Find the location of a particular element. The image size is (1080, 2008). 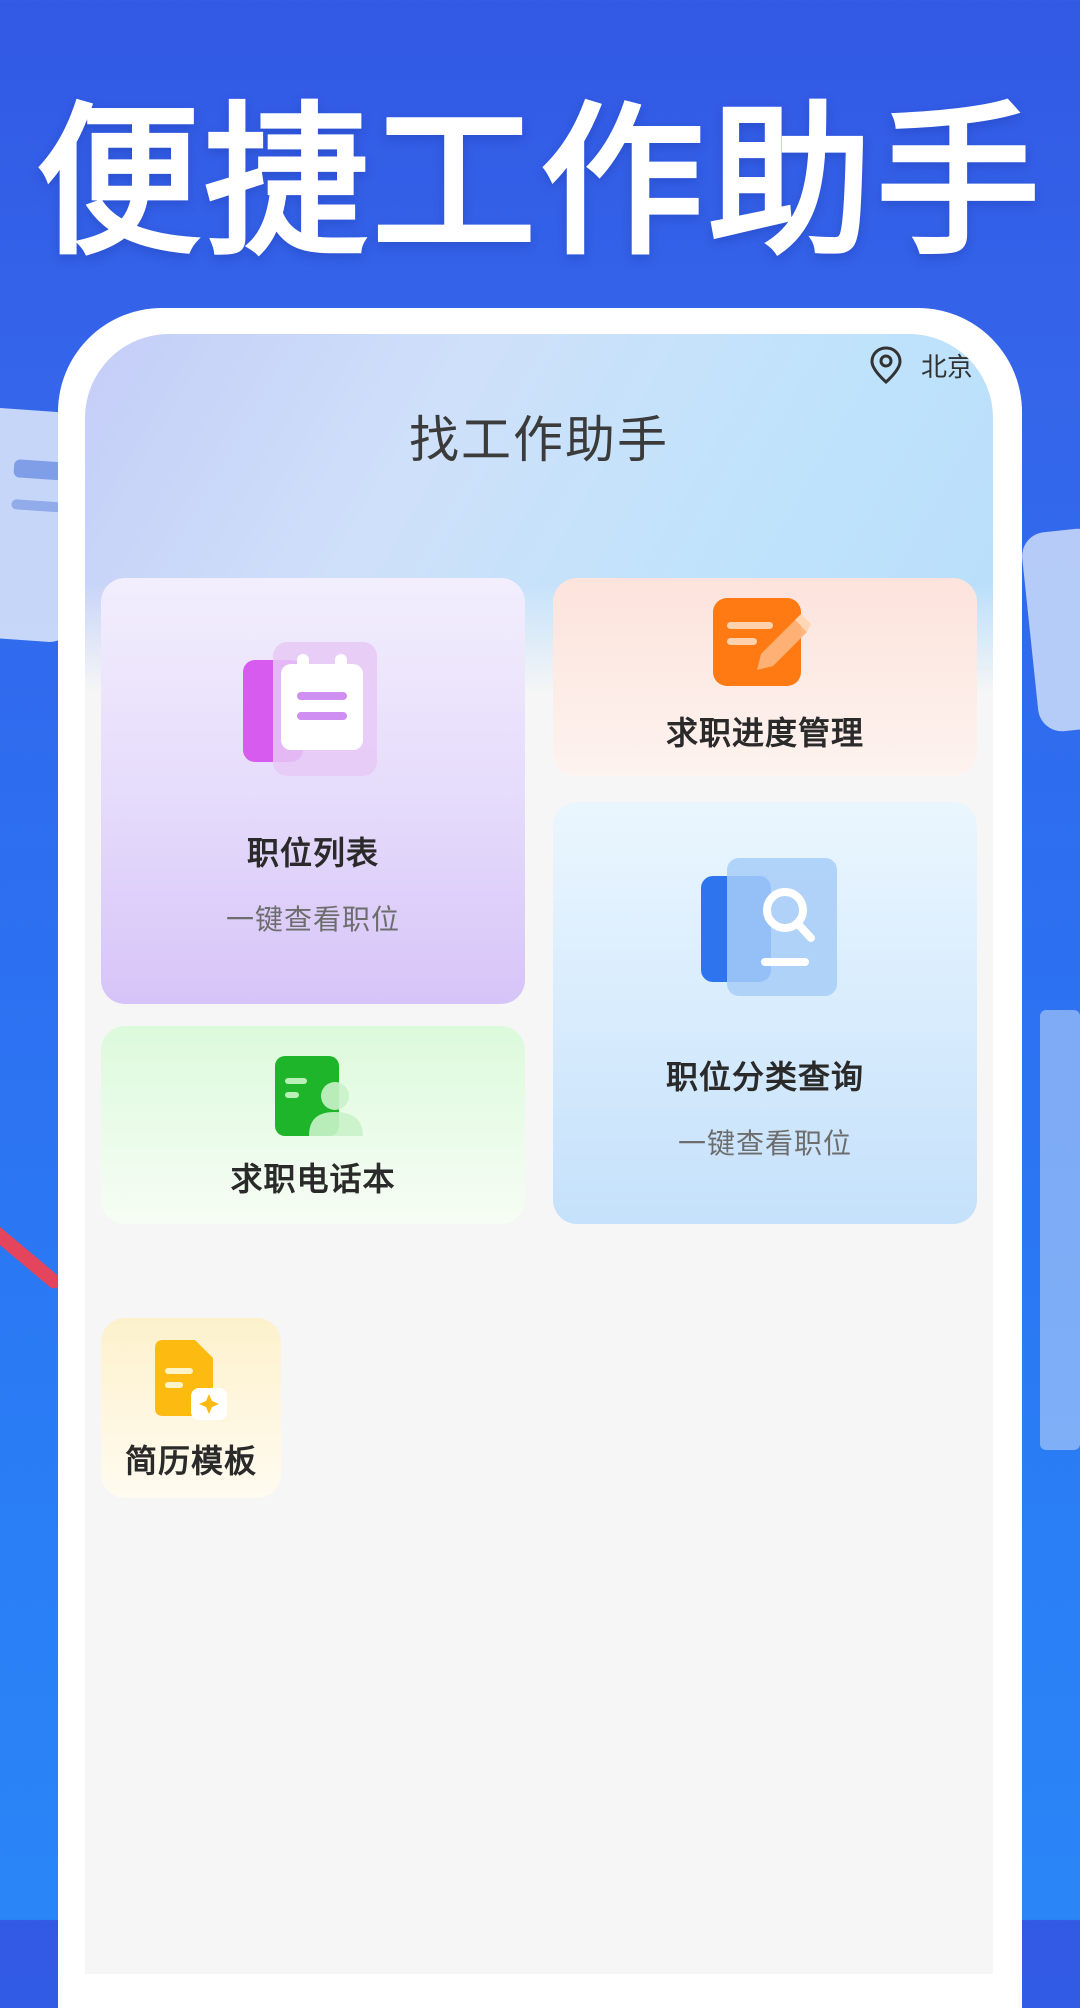

job-phonebook-card: 求职电话本 is located at coordinates (313, 1125).